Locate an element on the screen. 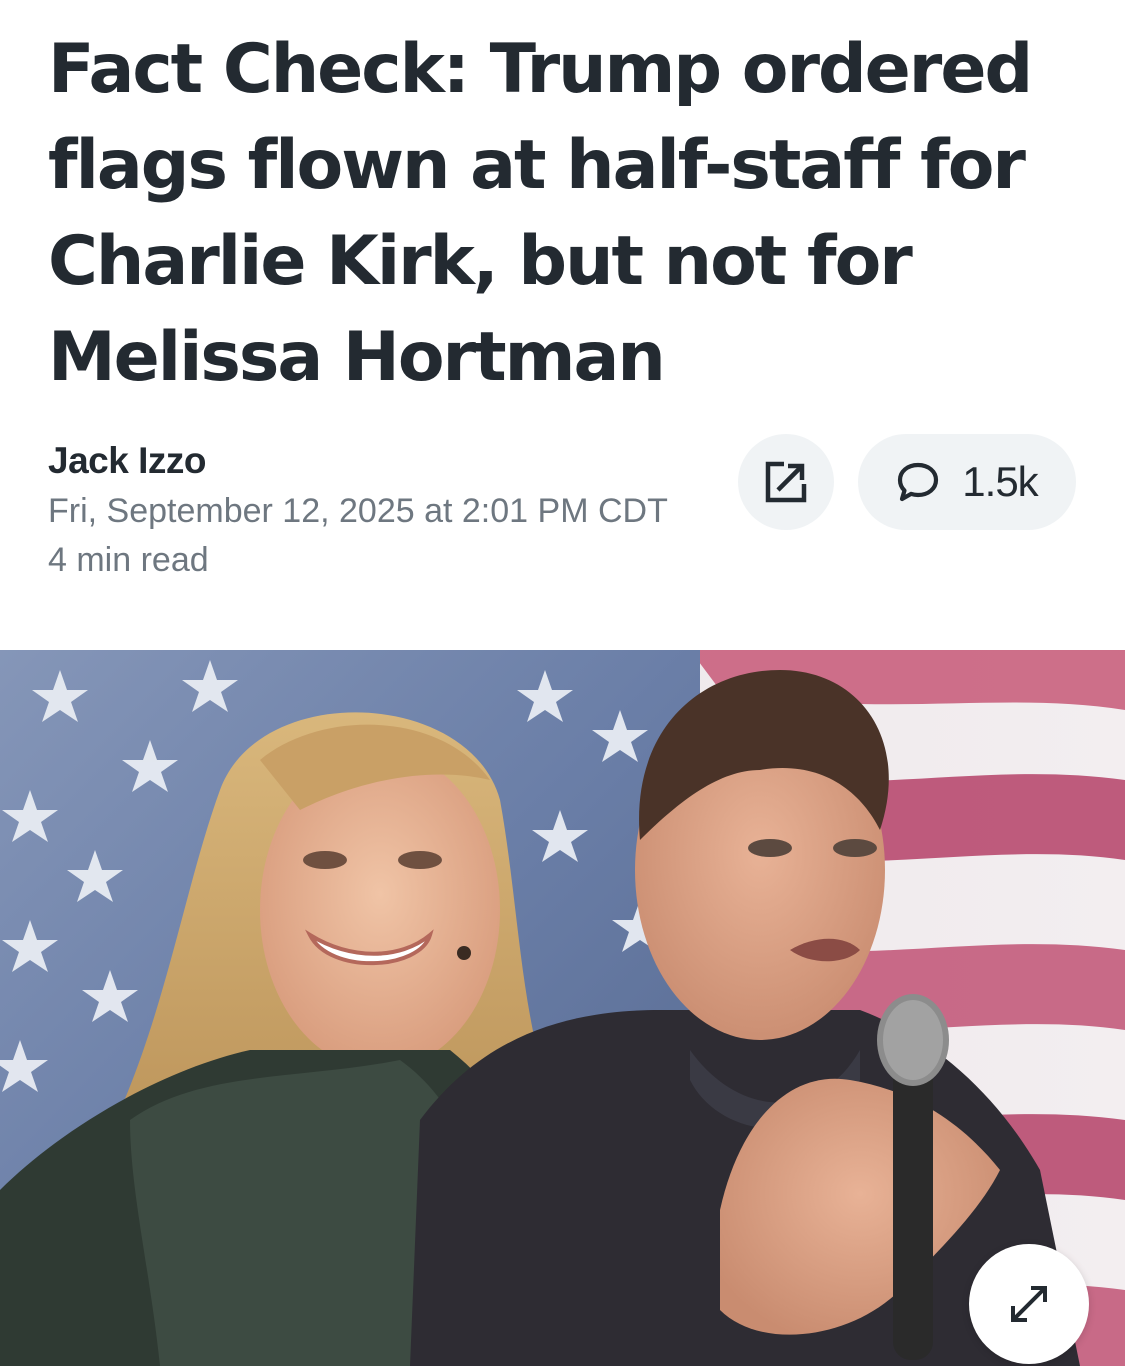 This screenshot has height=1366, width=1125. read-time: 4 min read is located at coordinates (128, 560).